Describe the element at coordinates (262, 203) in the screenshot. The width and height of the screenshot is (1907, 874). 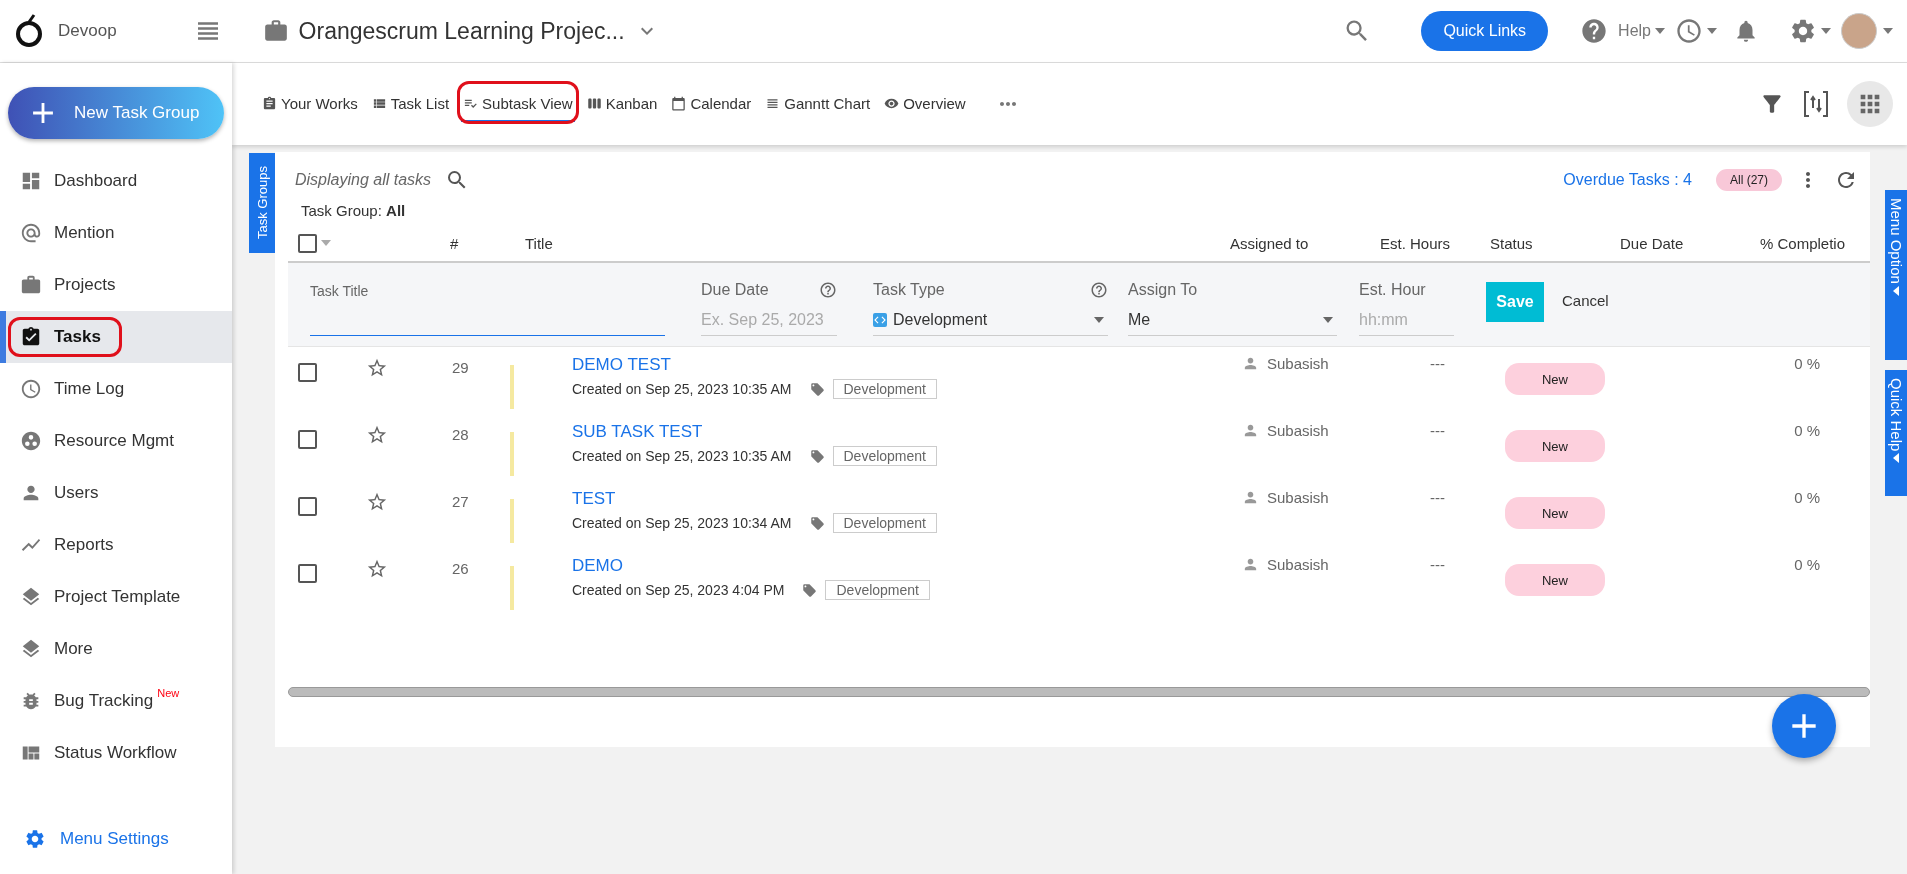
I see `task-groups-tab: Task Groups` at that location.